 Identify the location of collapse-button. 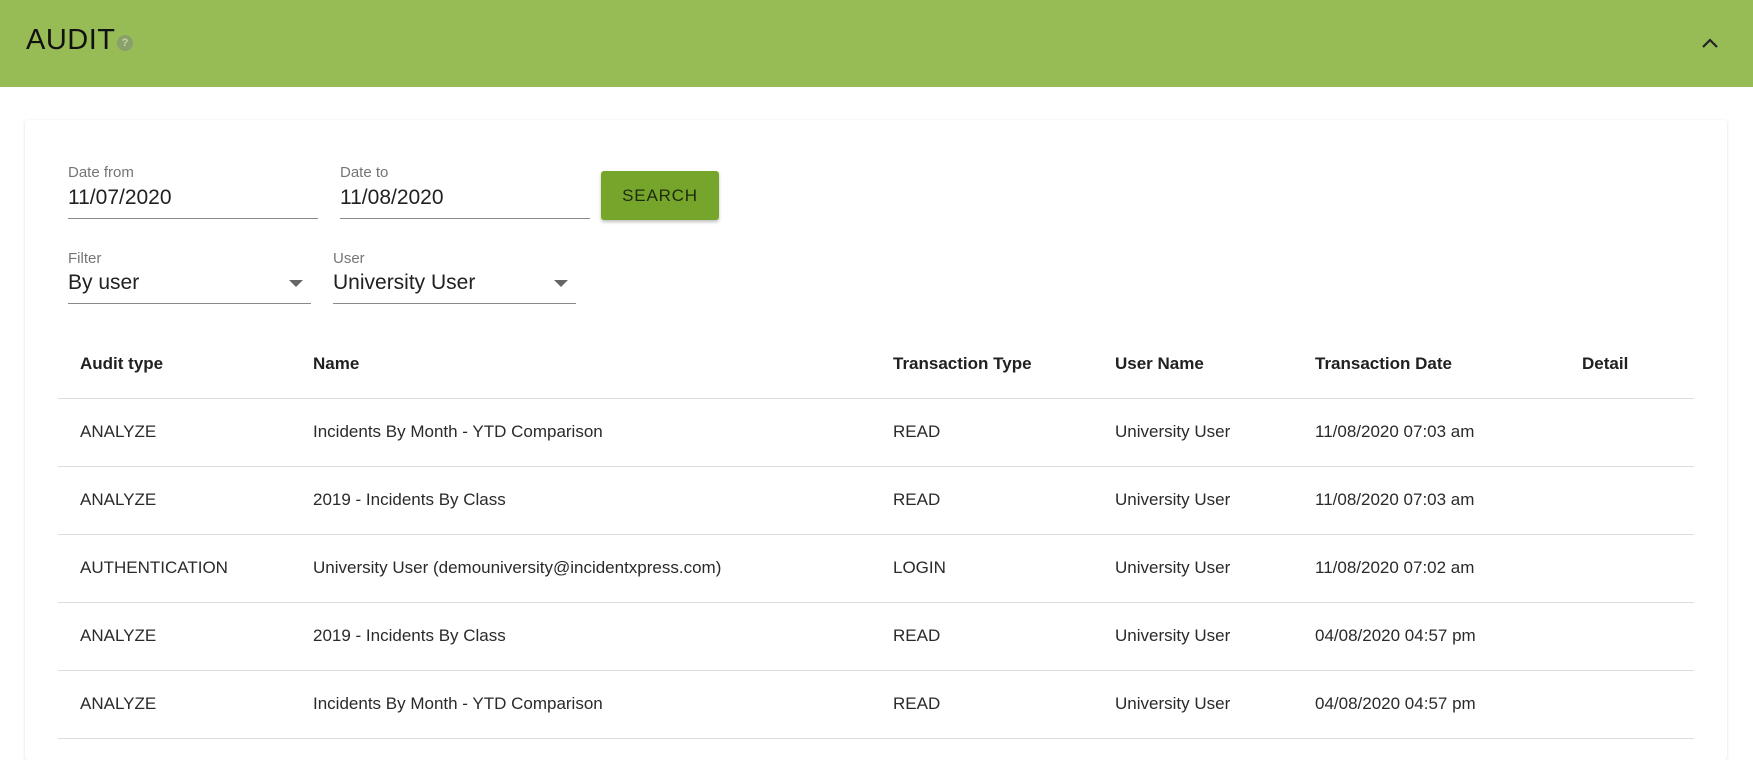
(1710, 43).